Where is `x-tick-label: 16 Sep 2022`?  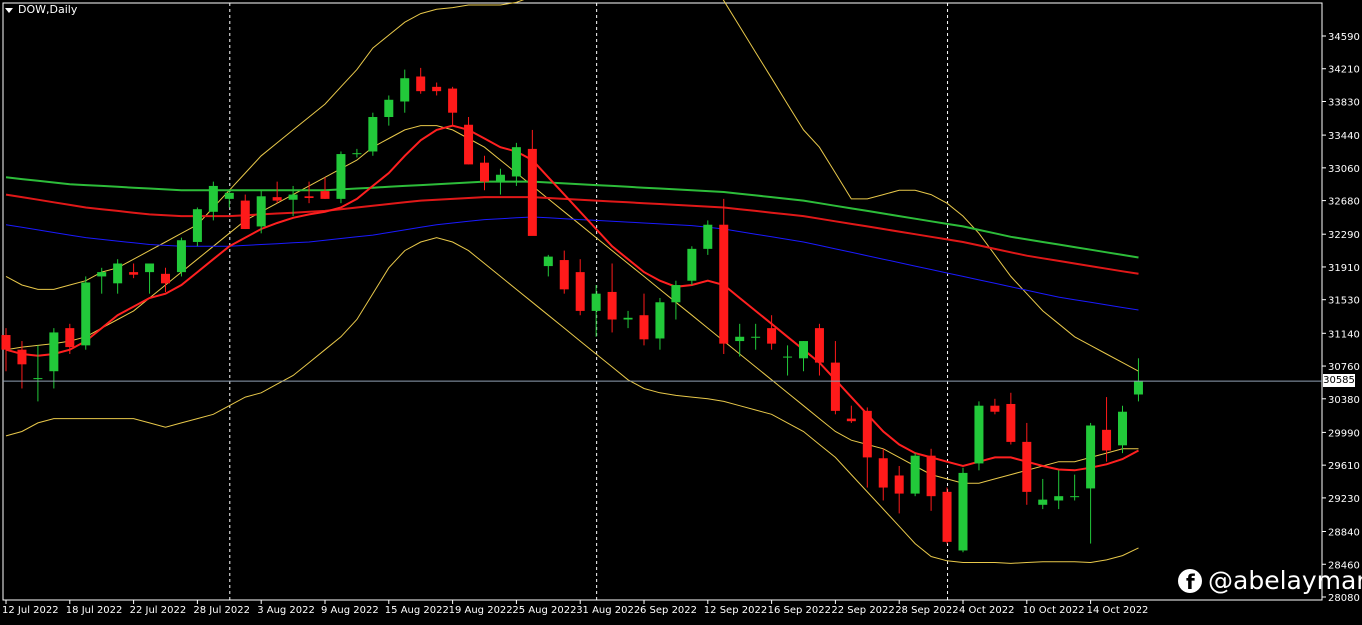
x-tick-label: 16 Sep 2022 is located at coordinates (799, 610).